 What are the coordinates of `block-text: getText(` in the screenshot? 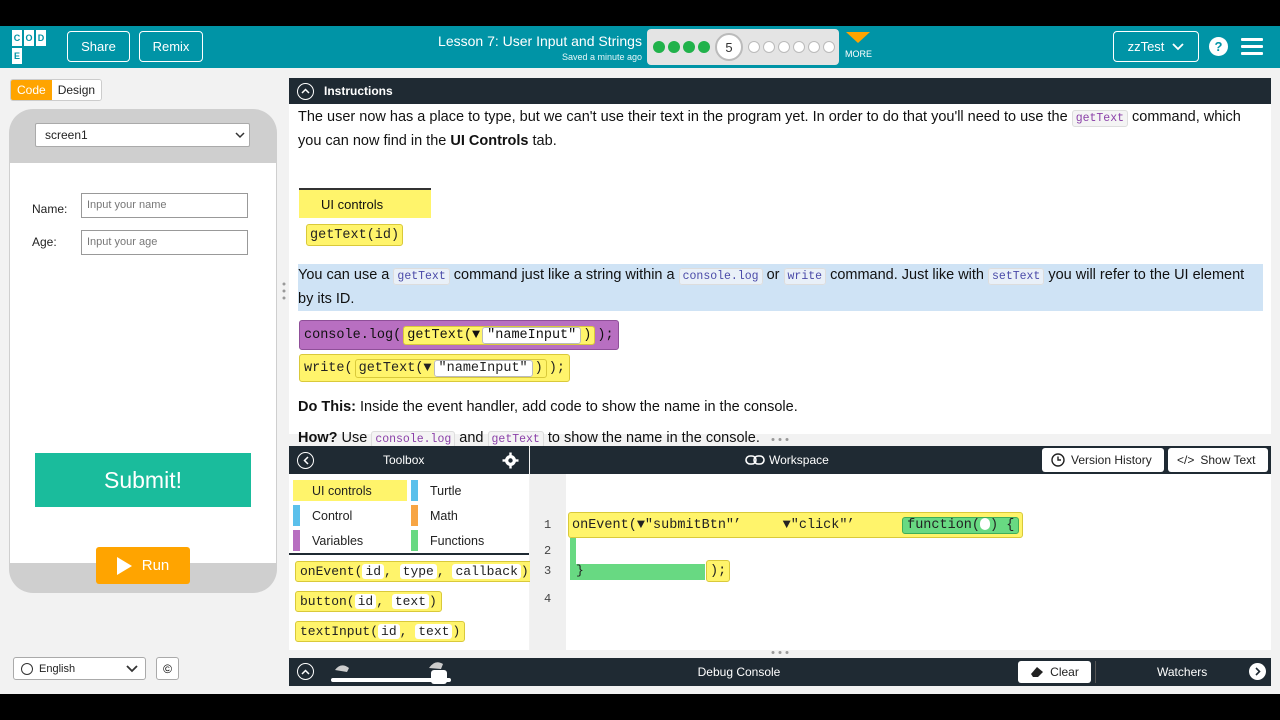 It's located at (391, 368).